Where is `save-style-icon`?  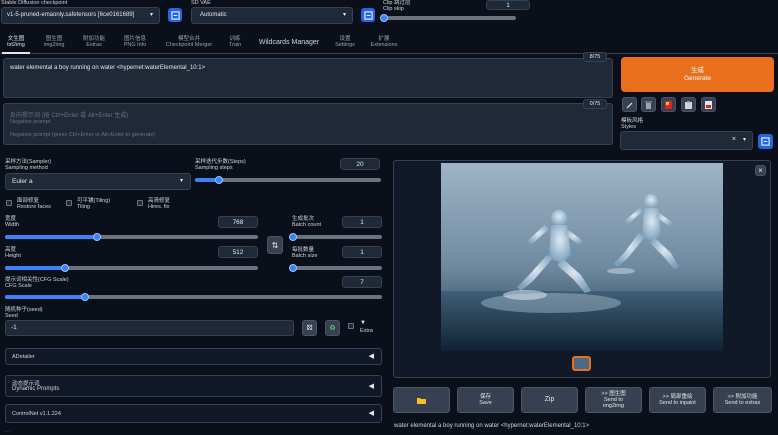
save-style-icon is located at coordinates (708, 104).